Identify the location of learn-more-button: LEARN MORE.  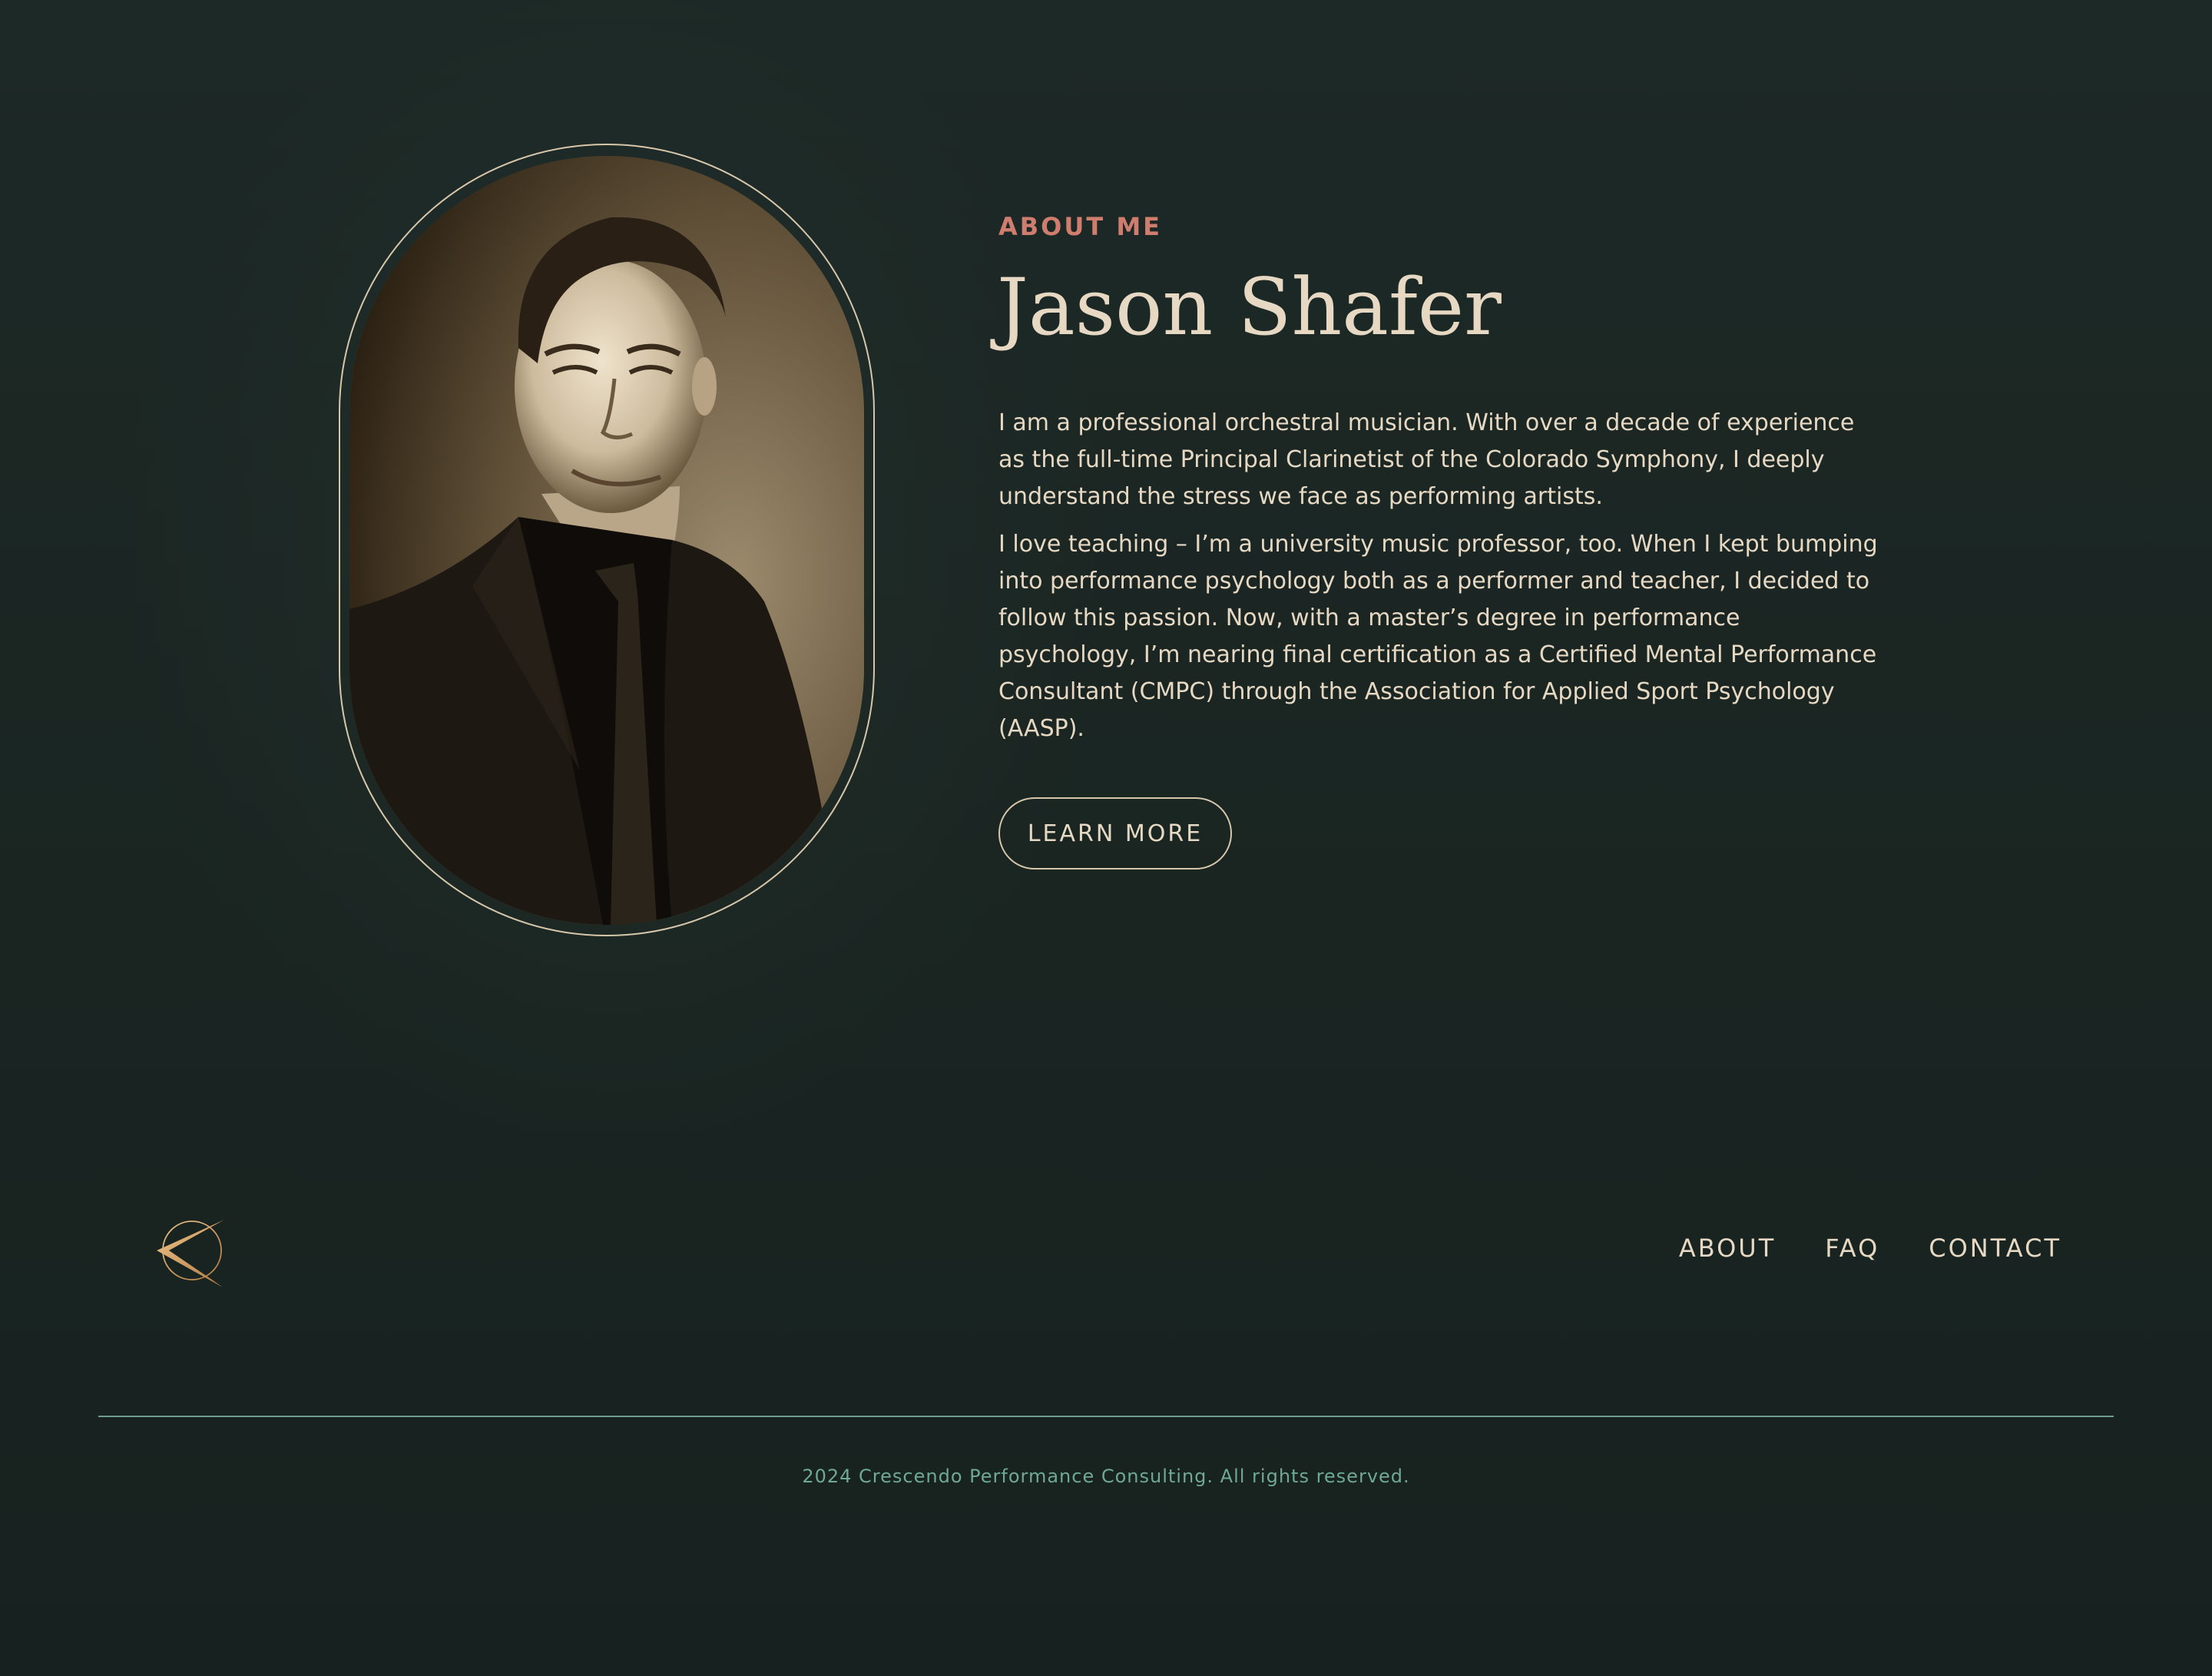
(1115, 833).